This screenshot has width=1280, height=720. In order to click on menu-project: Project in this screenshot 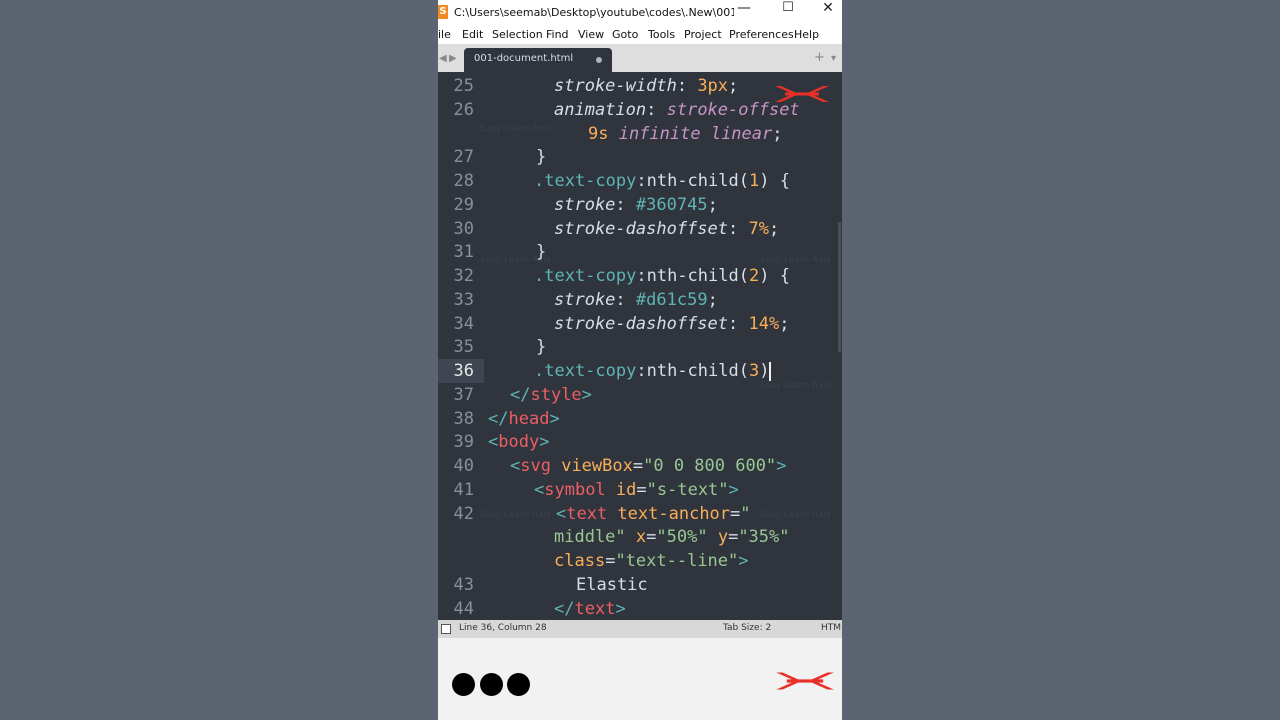, I will do `click(703, 34)`.